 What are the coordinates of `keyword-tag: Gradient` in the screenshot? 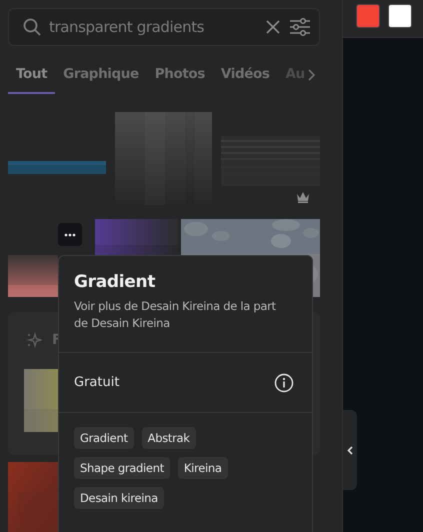 It's located at (104, 438).